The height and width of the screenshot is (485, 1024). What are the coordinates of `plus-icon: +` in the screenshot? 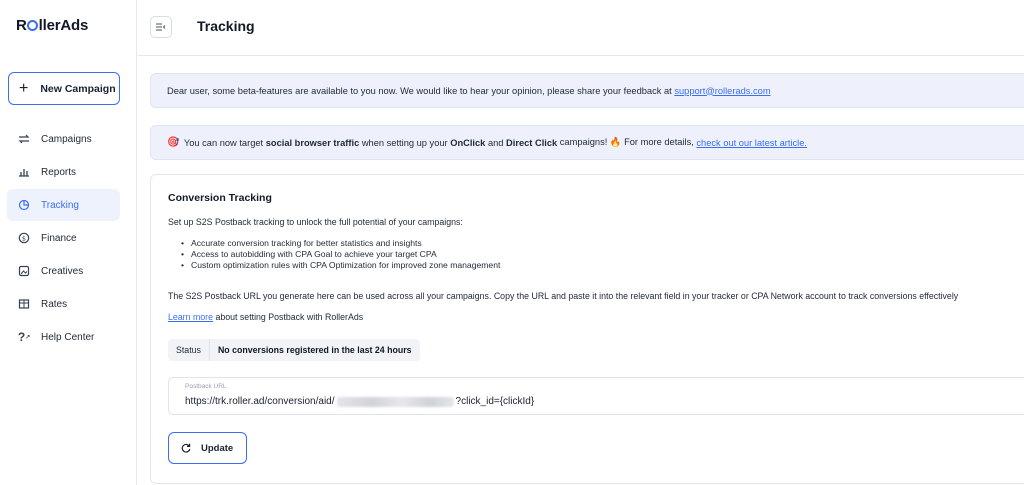 It's located at (24, 88).